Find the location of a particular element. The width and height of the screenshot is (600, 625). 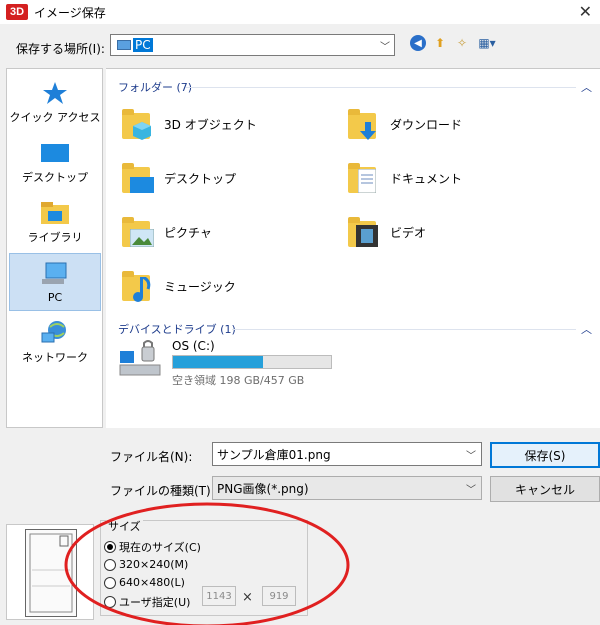

folder-item: ビデオ is located at coordinates (386, 232).